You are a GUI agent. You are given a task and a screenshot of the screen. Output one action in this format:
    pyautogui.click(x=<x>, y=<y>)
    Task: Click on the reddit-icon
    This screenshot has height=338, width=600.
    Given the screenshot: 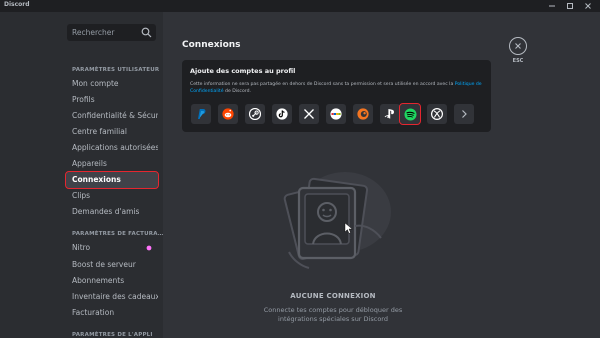 What is the action you would take?
    pyautogui.click(x=228, y=114)
    